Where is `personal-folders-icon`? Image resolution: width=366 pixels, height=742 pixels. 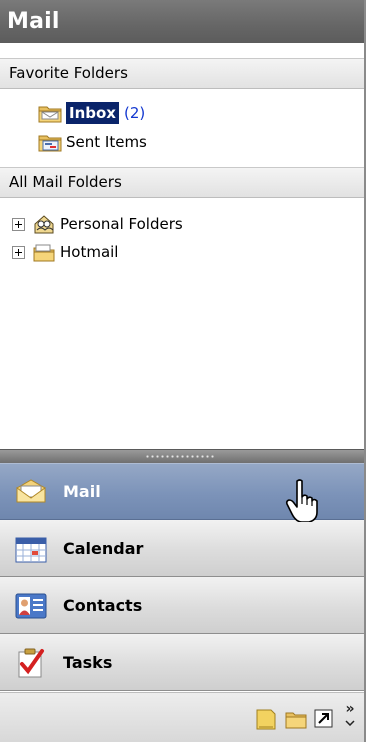
personal-folders-icon is located at coordinates (44, 224).